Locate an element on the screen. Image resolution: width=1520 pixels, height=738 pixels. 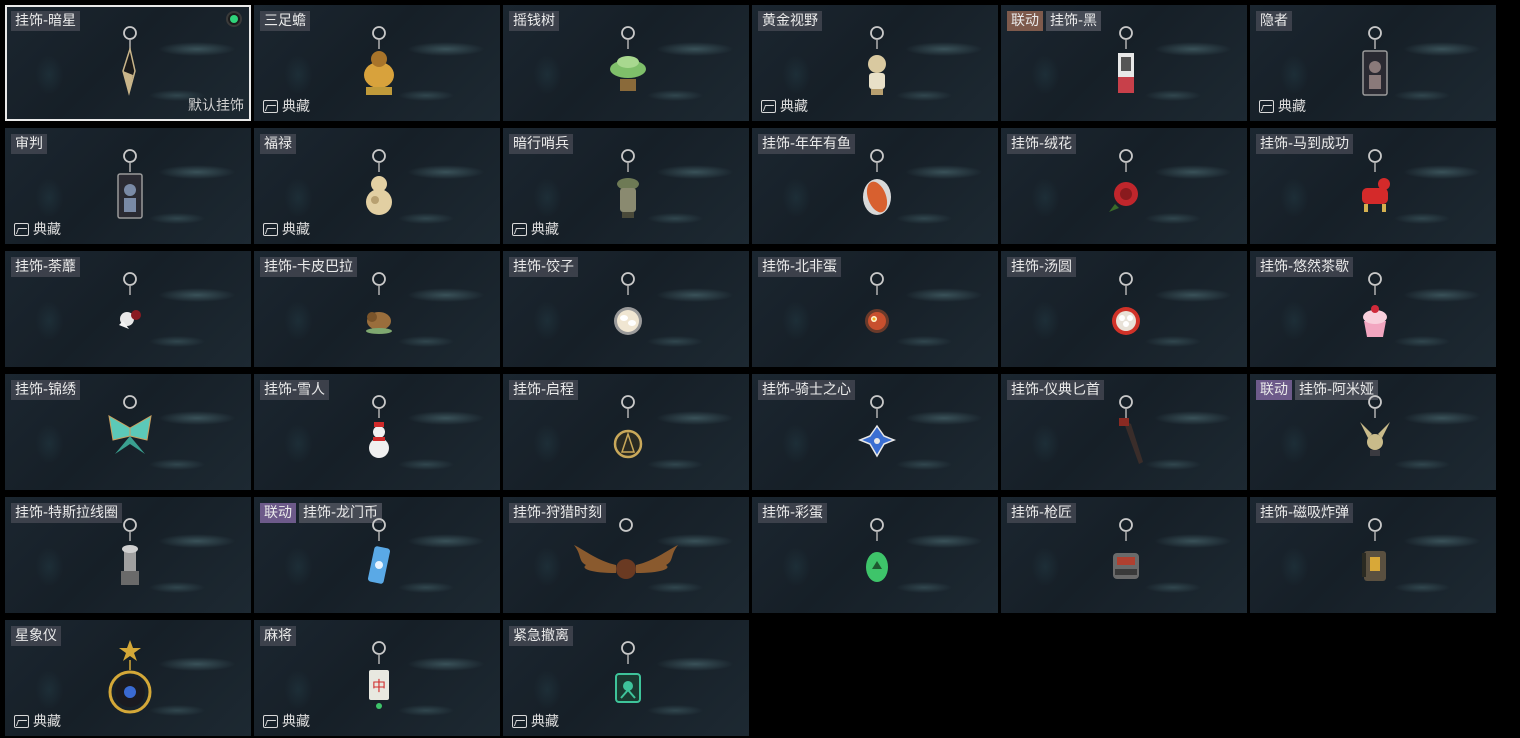
charm-label: 挂饰-暗星 is located at coordinates (46, 20).